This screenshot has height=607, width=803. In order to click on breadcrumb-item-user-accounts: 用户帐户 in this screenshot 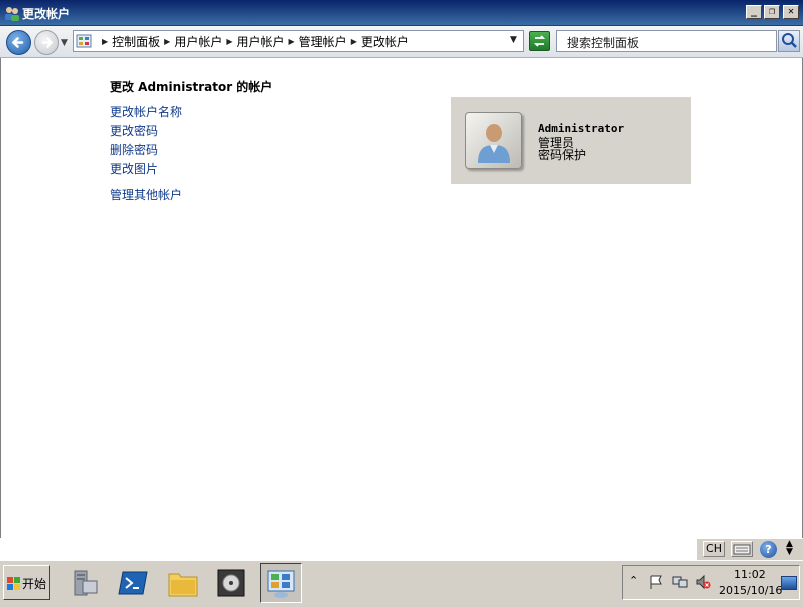, I will do `click(198, 41)`.